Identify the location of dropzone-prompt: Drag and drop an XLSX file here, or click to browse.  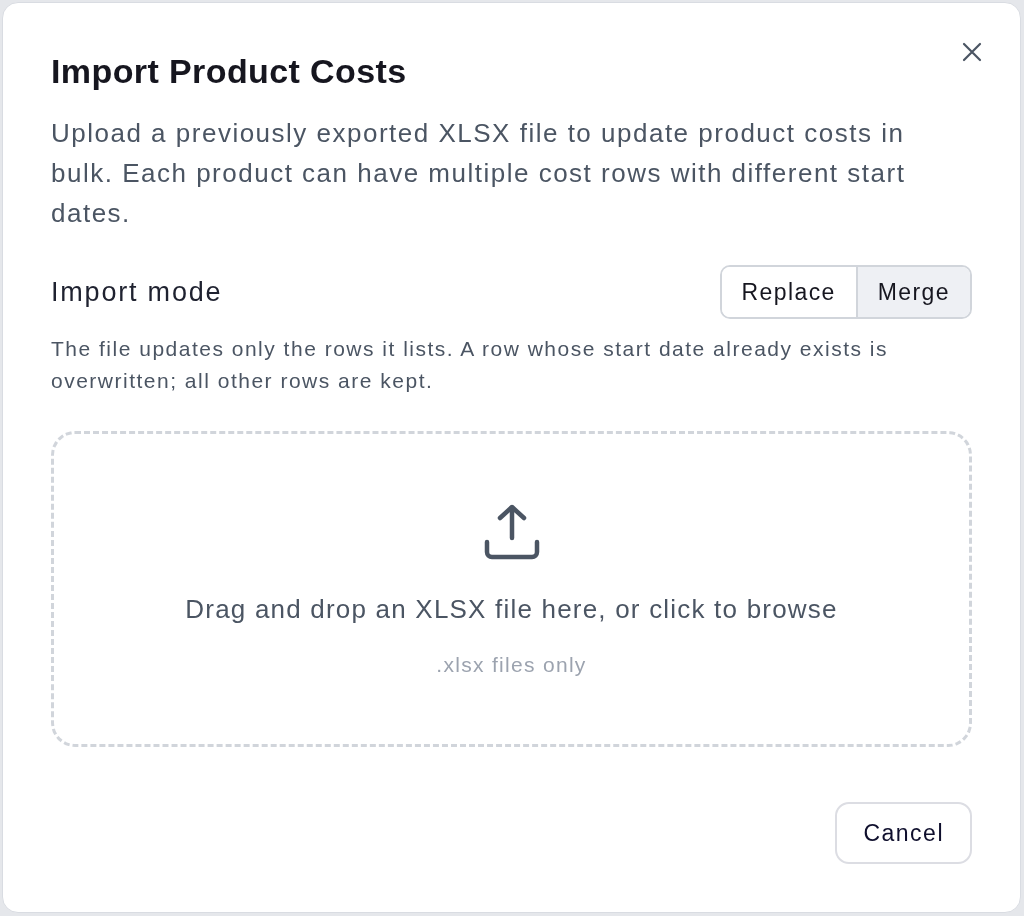
(511, 609).